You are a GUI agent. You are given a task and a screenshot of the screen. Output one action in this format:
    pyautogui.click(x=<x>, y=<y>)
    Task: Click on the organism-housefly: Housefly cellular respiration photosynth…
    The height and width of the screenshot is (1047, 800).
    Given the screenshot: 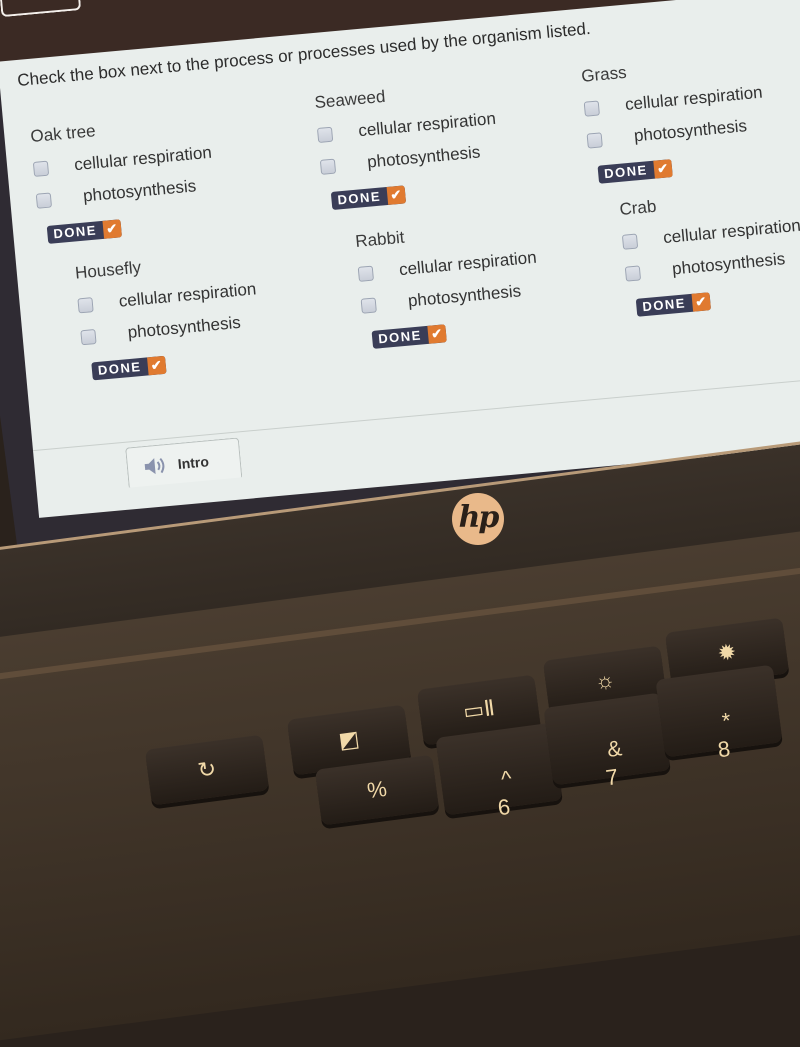 What is the action you would take?
    pyautogui.click(x=168, y=314)
    